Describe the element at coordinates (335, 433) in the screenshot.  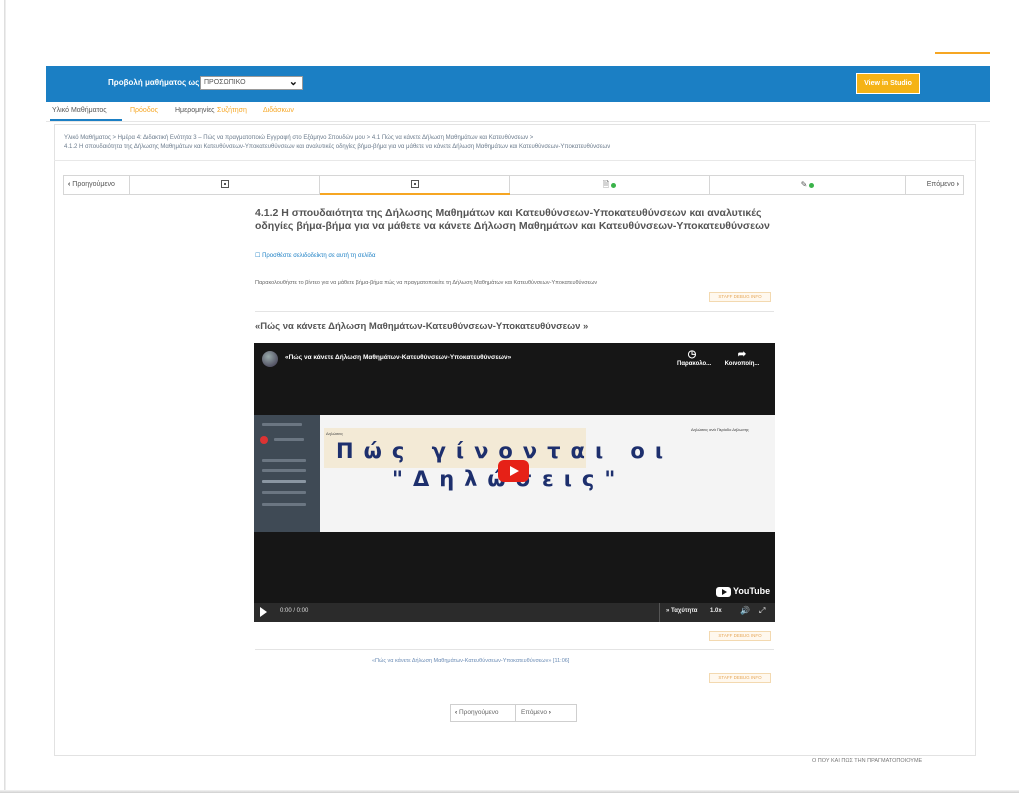
I see `video-screen-header: Δηλώσεις` at that location.